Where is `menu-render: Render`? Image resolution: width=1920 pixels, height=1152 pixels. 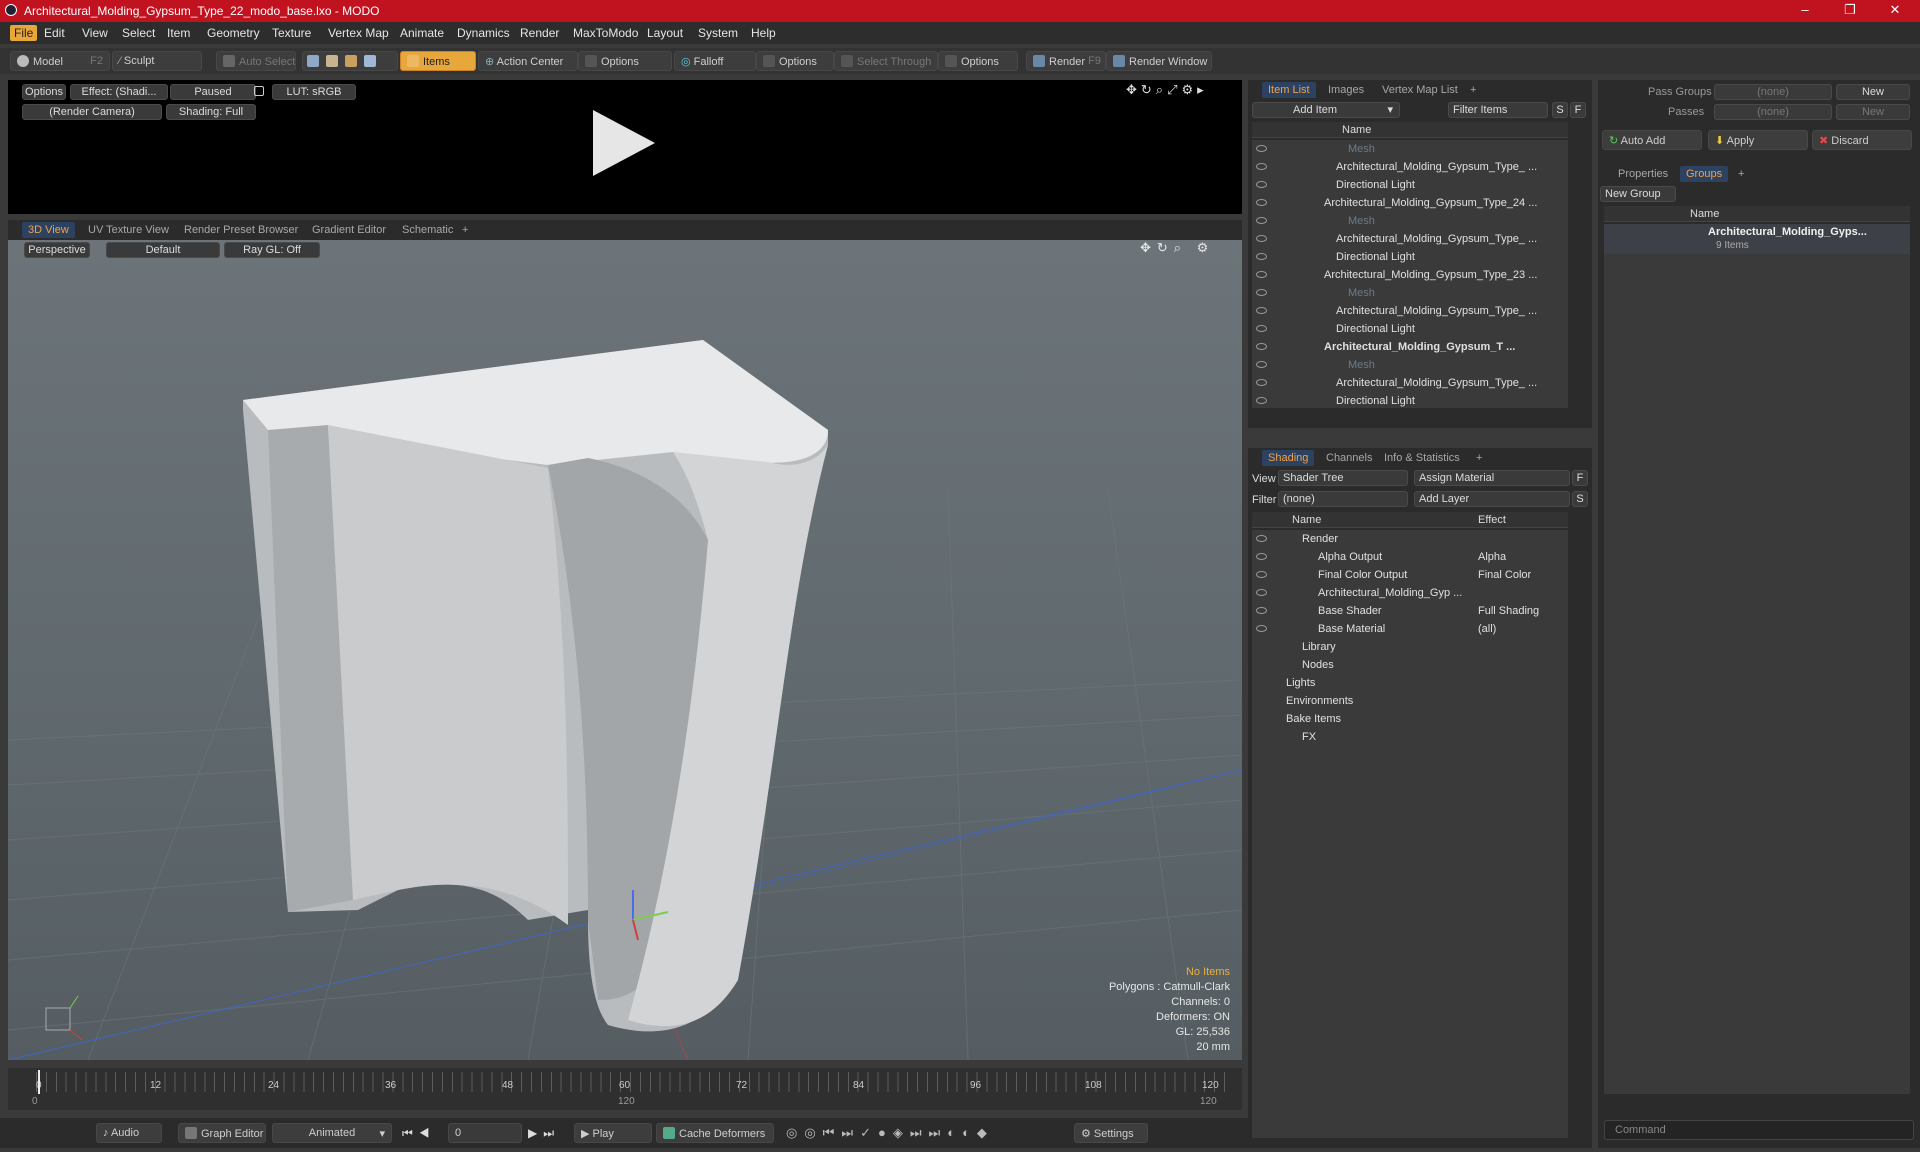
menu-render: Render is located at coordinates (539, 33).